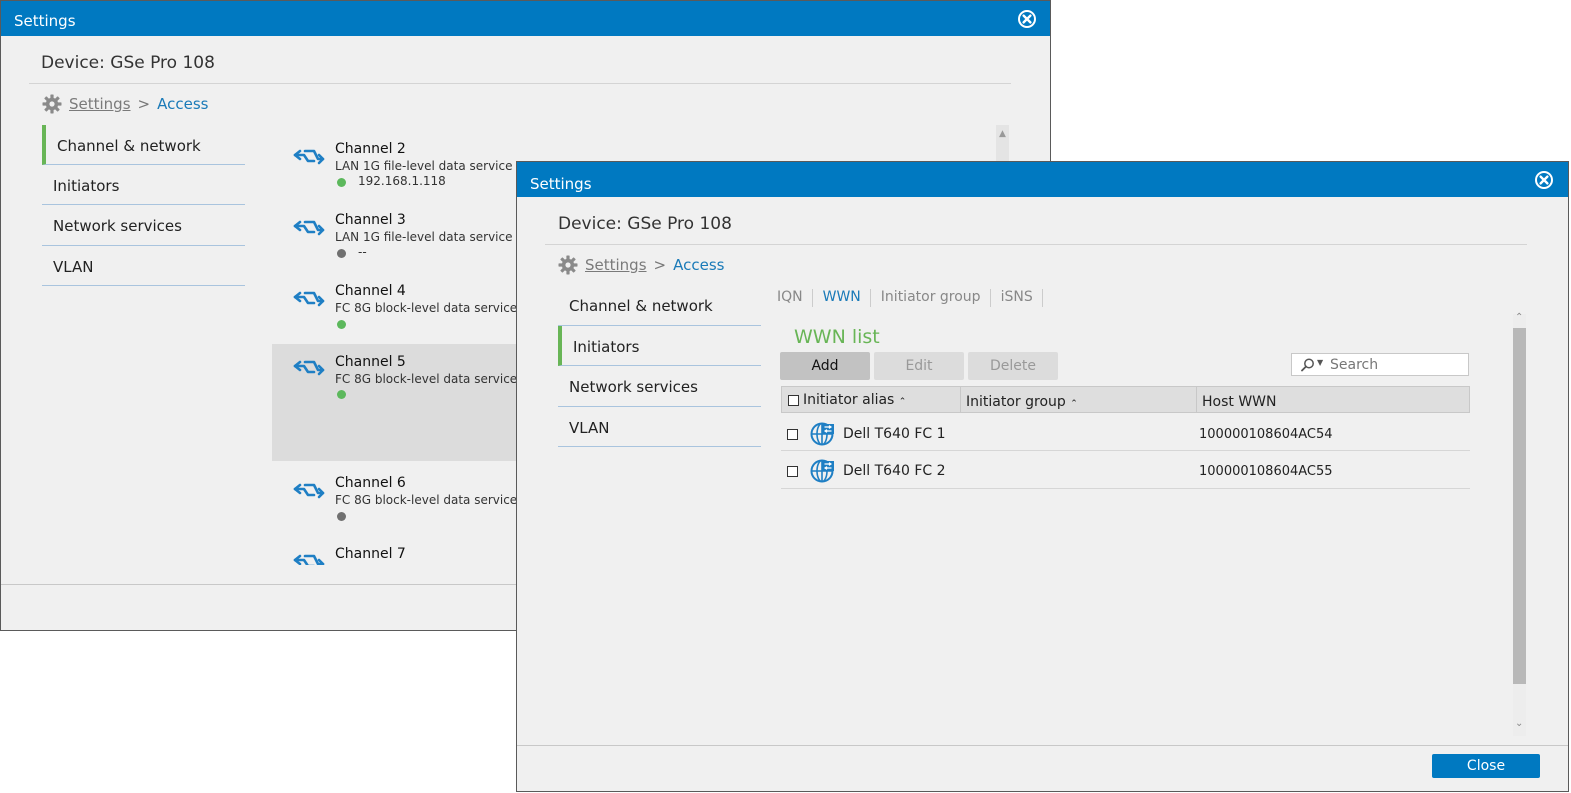  I want to click on select-all-checkbox, so click(793, 400).